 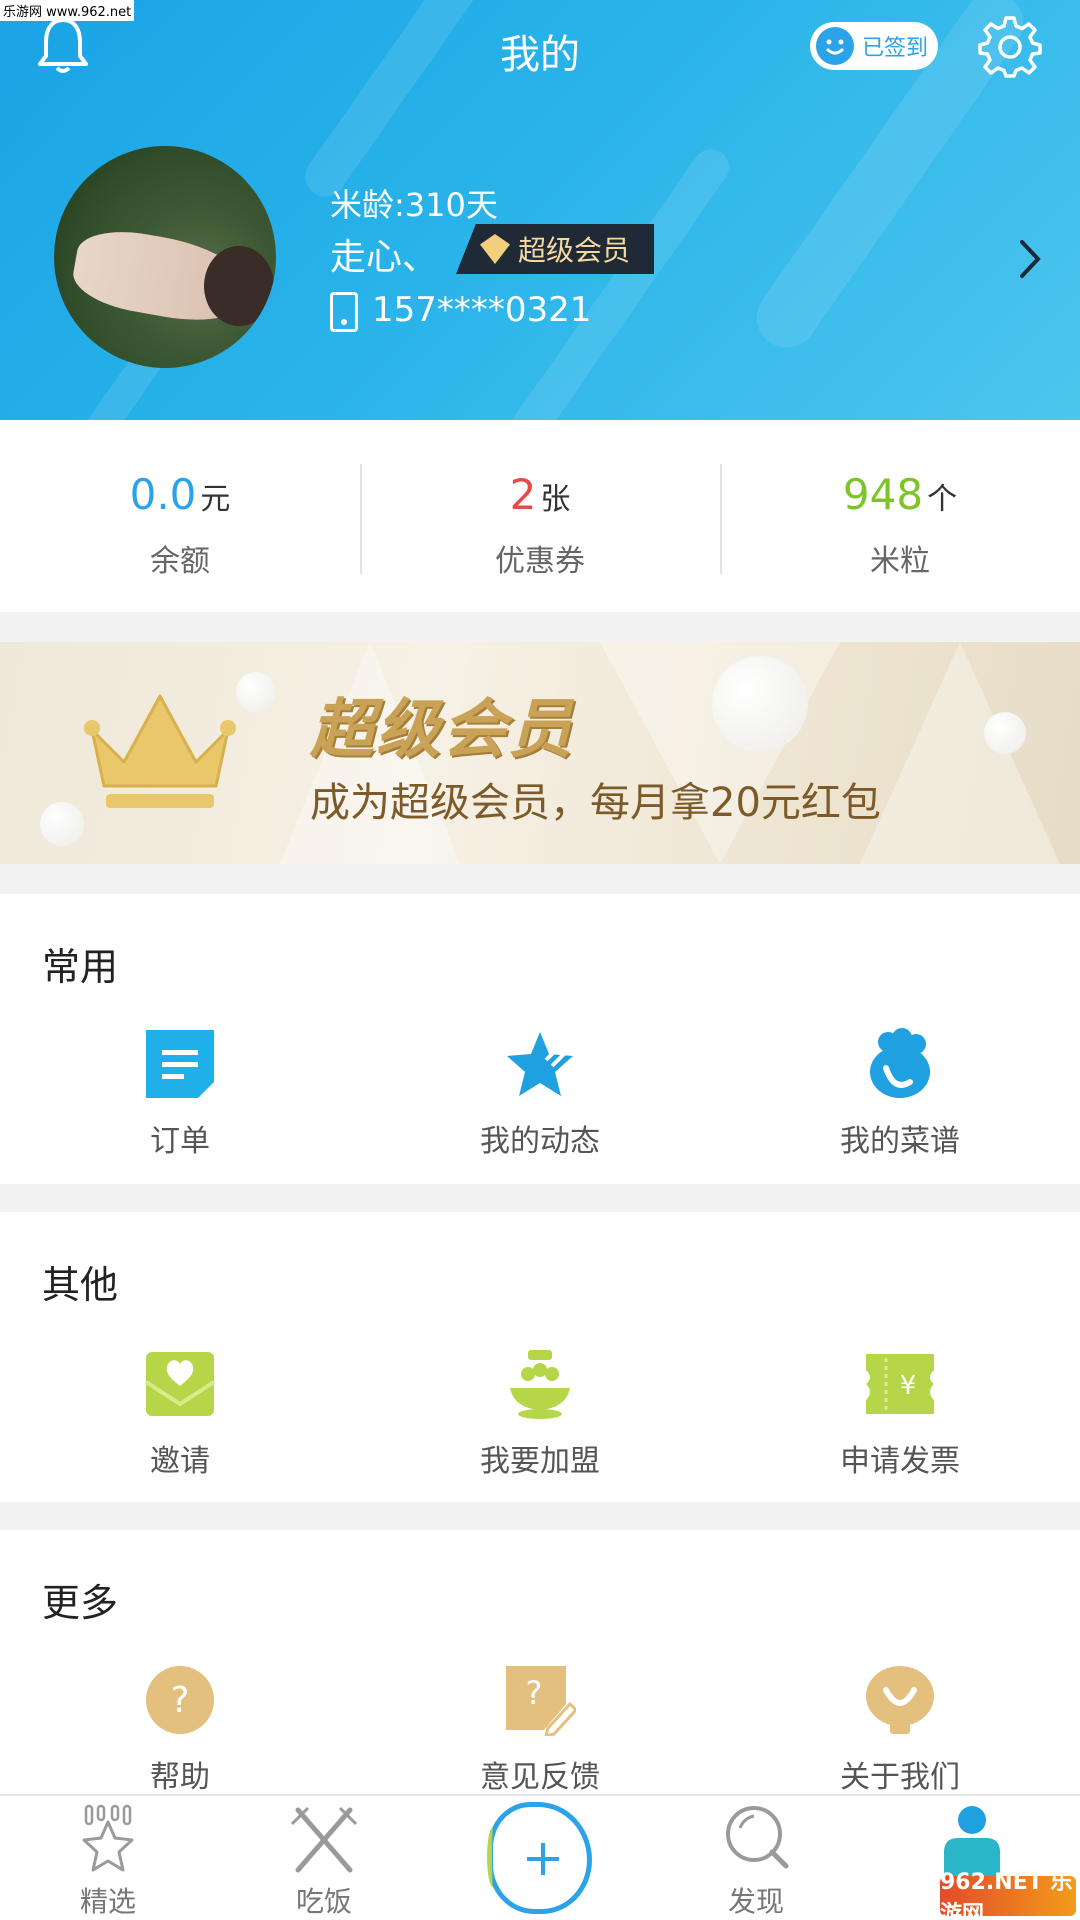 What do you see at coordinates (180, 1064) in the screenshot?
I see `order-icon` at bounding box center [180, 1064].